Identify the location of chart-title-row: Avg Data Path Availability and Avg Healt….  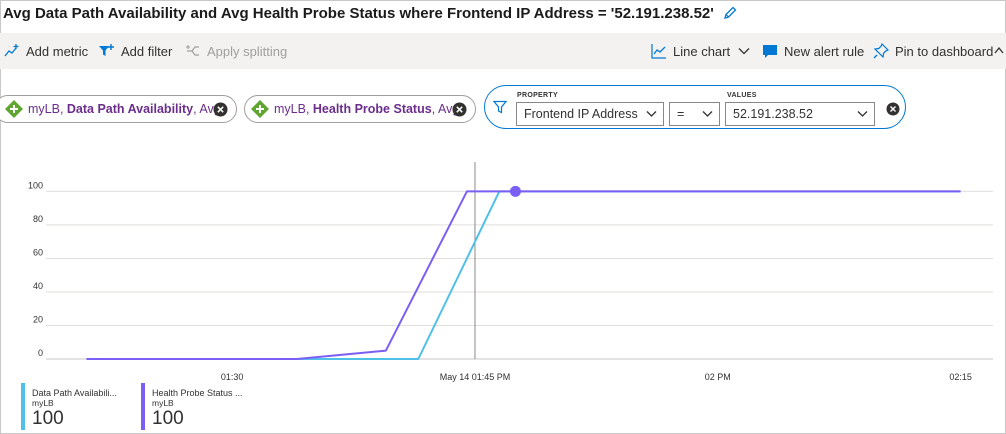
(370, 13).